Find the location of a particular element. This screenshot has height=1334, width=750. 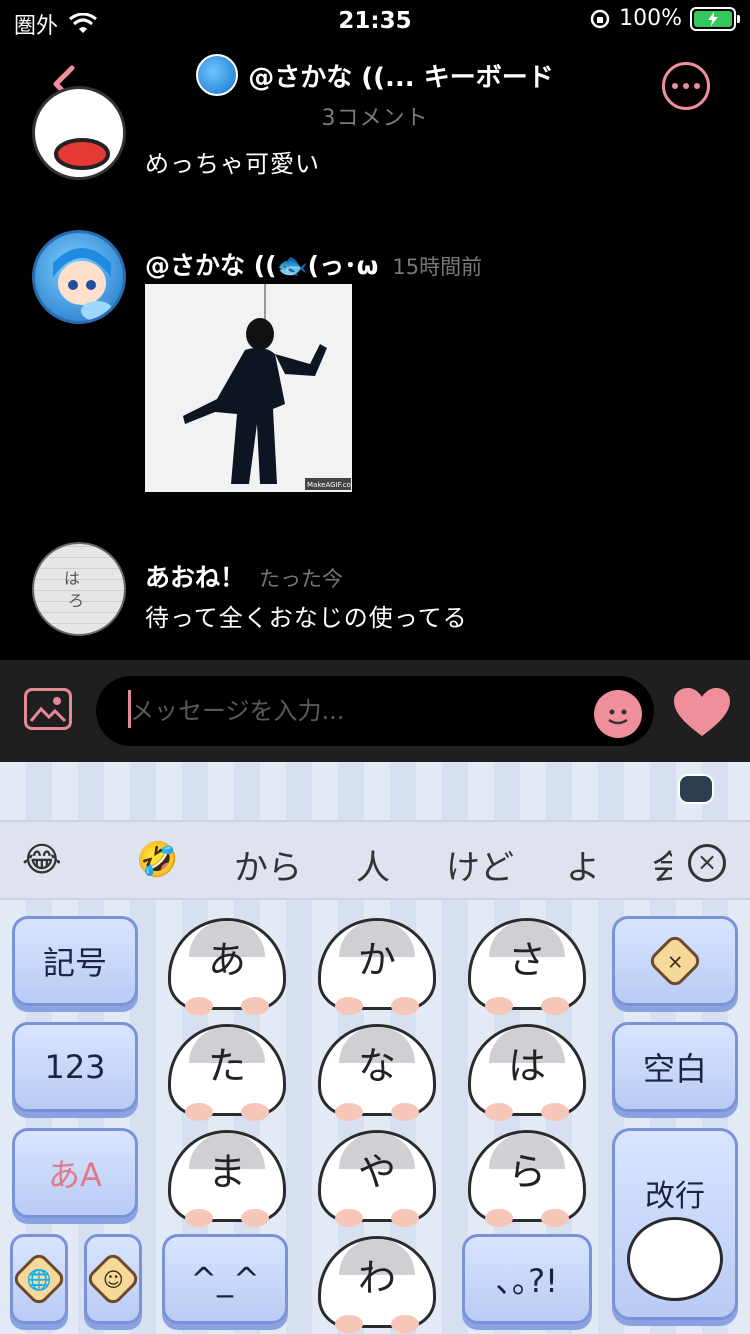

battery-icon is located at coordinates (715, 18).